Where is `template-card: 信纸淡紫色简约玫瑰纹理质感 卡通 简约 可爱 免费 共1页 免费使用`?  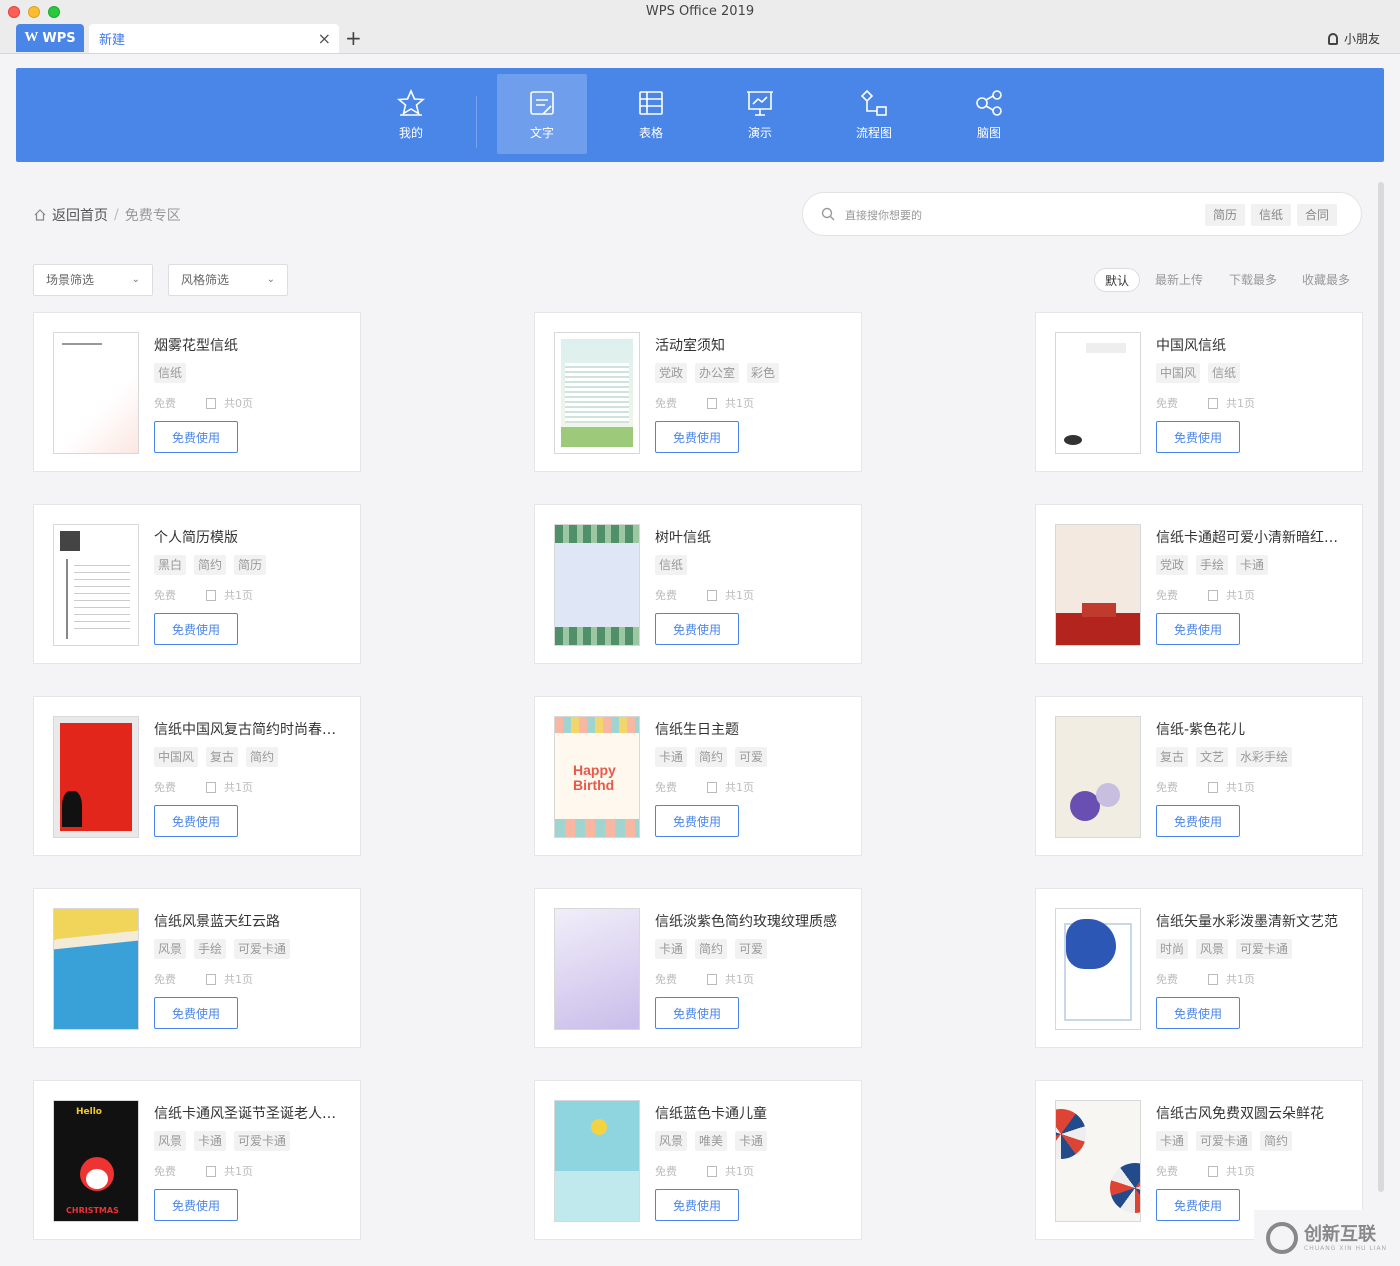 template-card: 信纸淡紫色简约玫瑰纹理质感 卡通 简约 可爱 免费 共1页 免费使用 is located at coordinates (698, 968).